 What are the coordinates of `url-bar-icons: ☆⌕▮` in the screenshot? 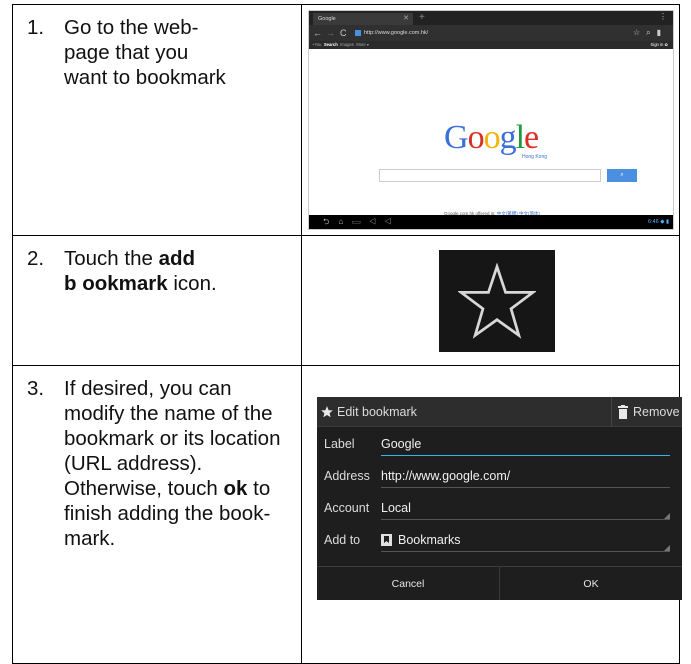 It's located at (650, 33).